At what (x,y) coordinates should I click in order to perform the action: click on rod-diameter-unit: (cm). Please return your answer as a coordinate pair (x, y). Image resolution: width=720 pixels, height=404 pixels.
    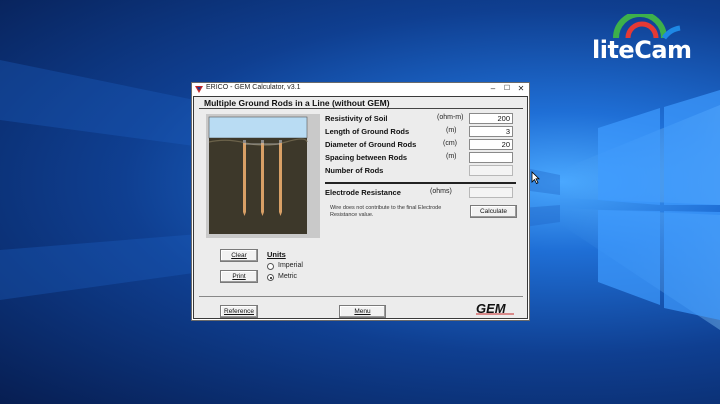
    Looking at the image, I should click on (450, 143).